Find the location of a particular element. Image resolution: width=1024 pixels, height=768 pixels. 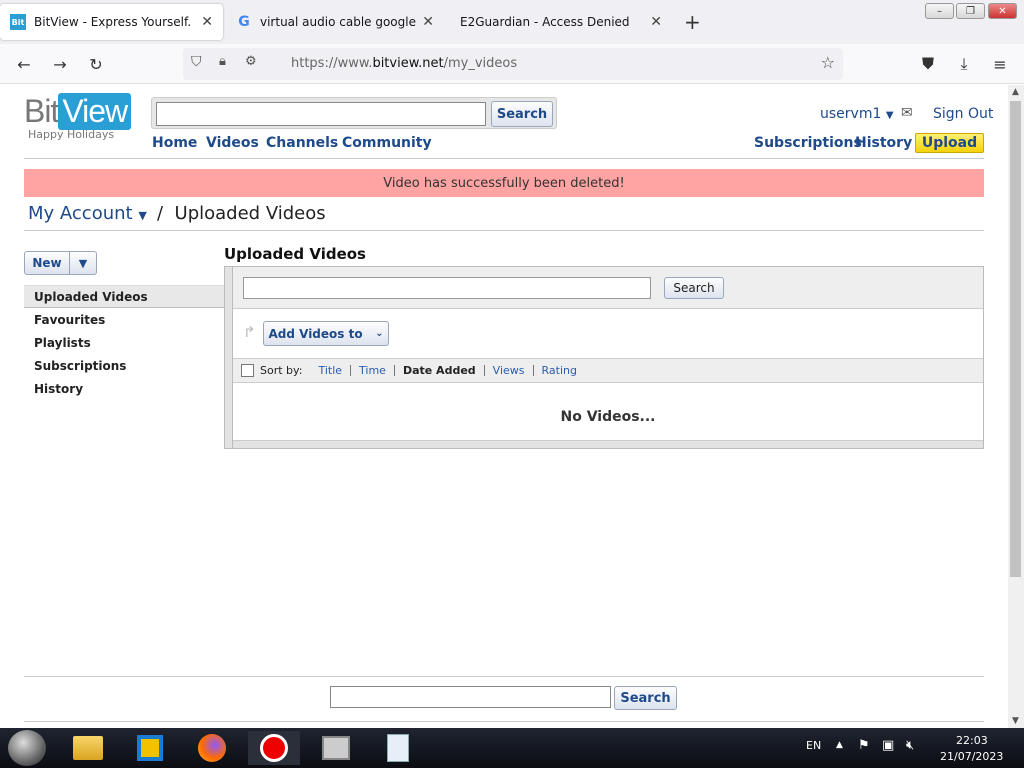

add-videos-to-dropdown: Add Videos to ⌄ is located at coordinates (326, 333).